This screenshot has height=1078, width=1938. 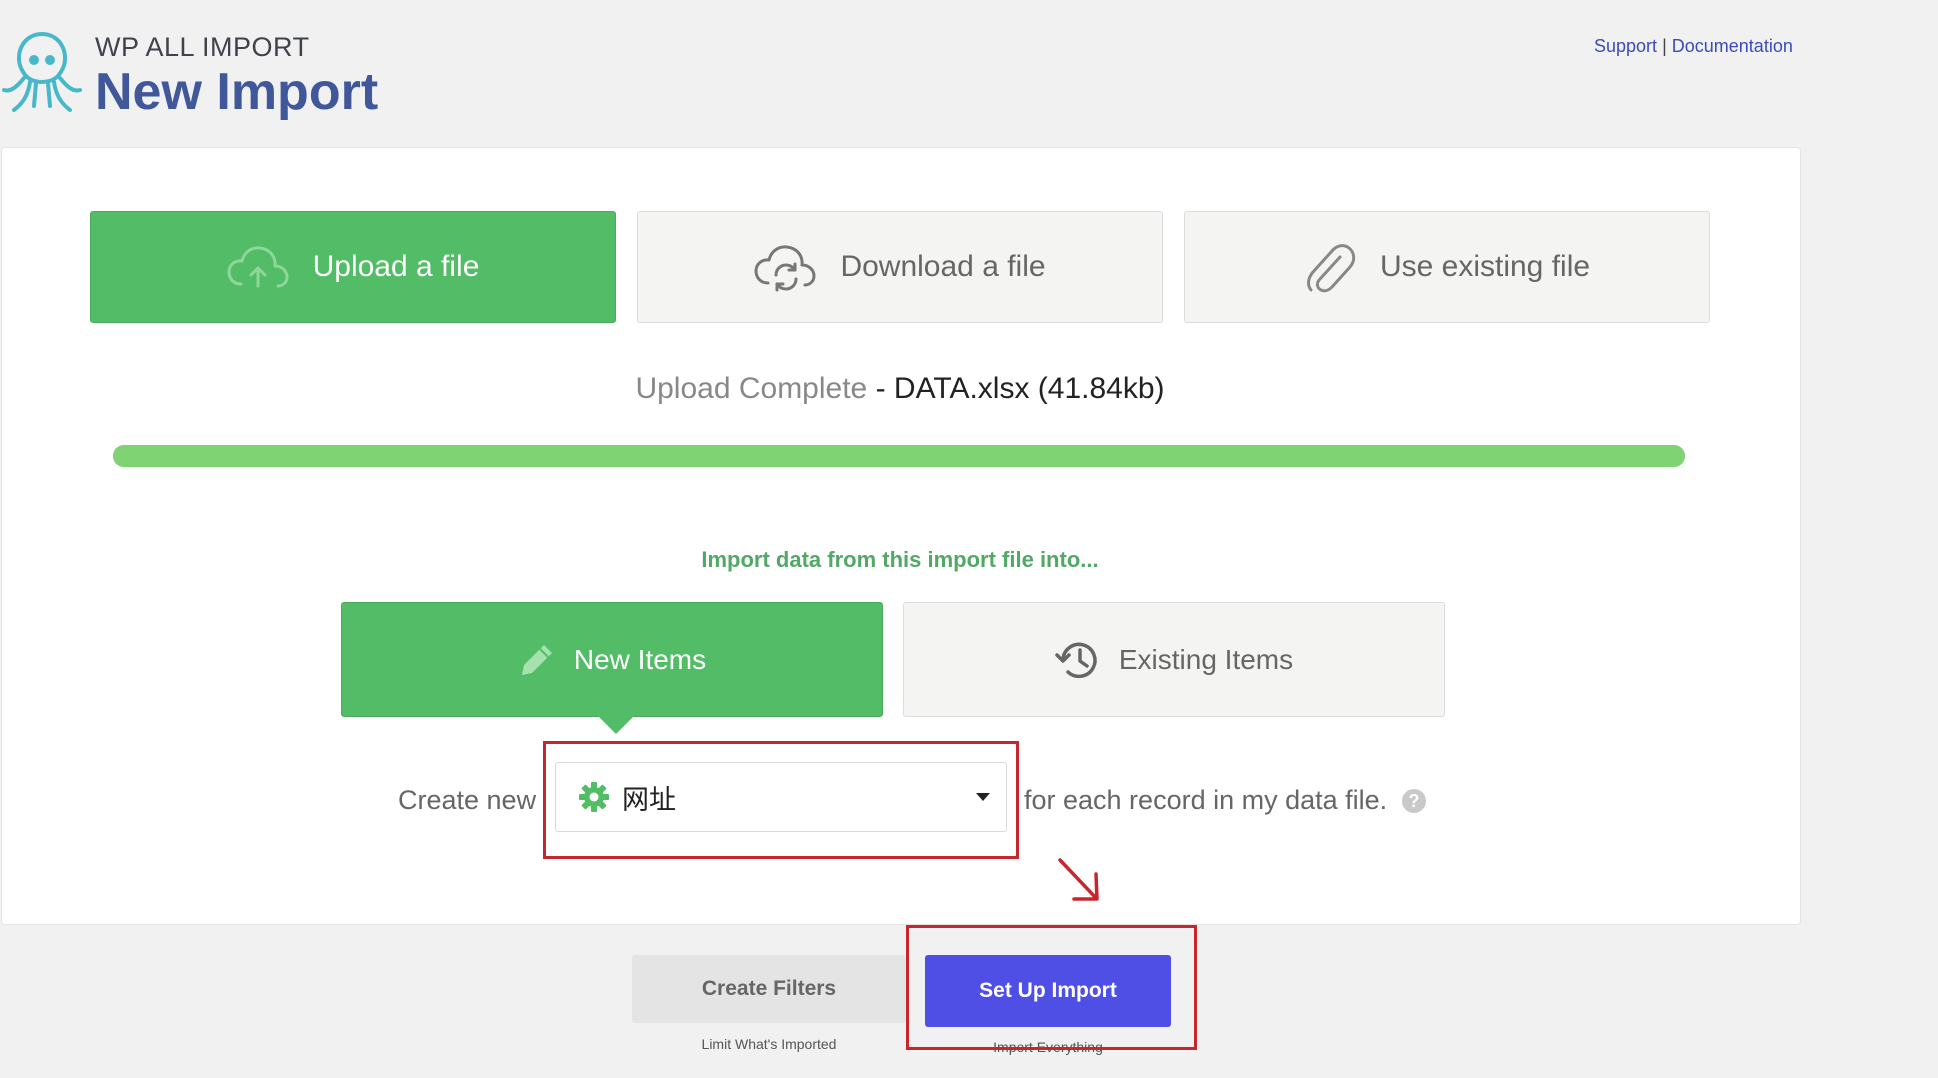 I want to click on annotation-highlight-select, so click(x=781, y=800).